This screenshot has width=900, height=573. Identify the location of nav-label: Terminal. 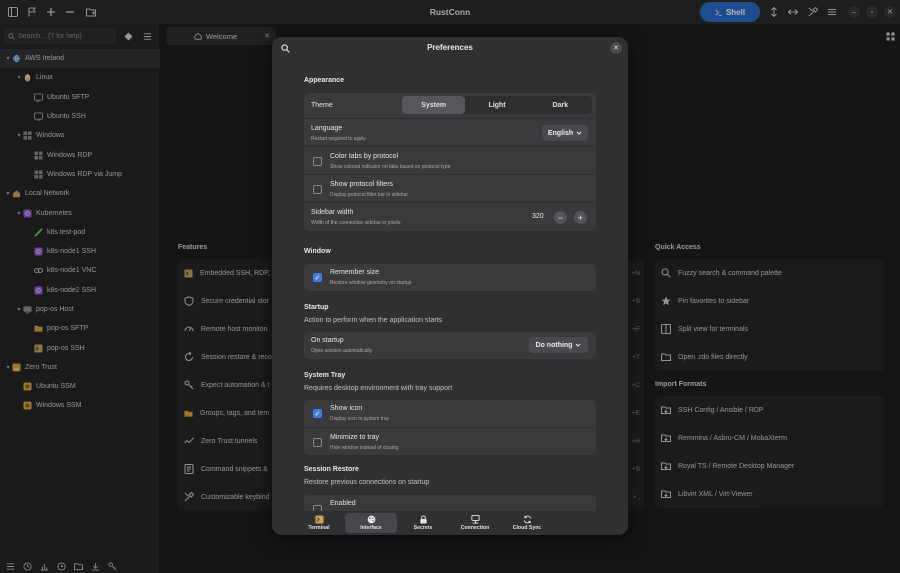
(319, 528).